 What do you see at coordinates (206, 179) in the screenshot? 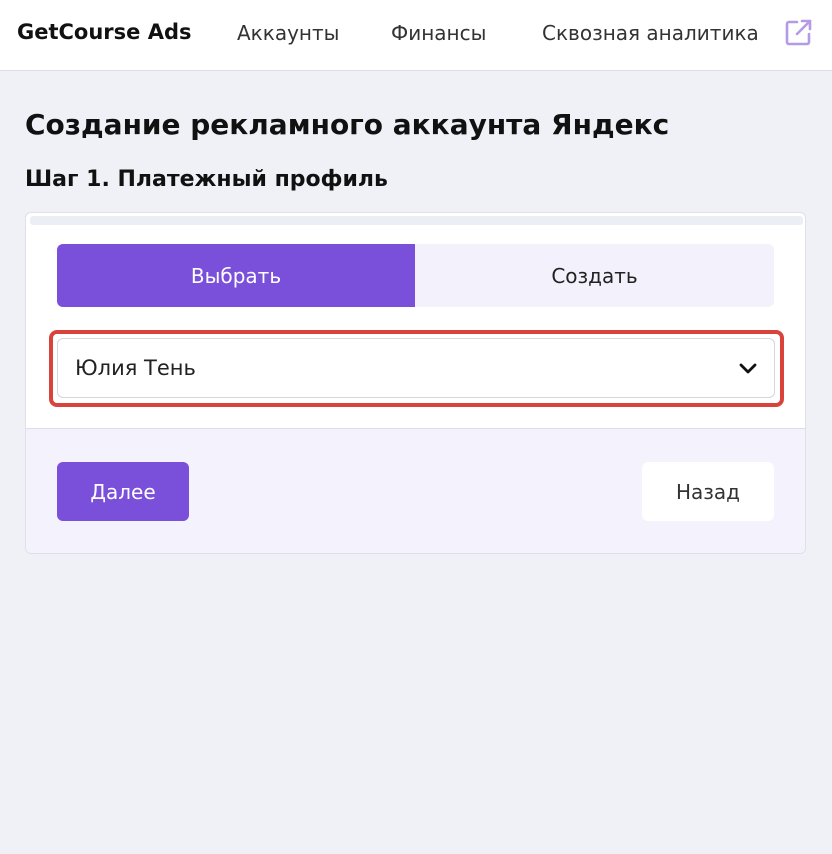
I see `step-title: Шаг 1. Платежный профиль` at bounding box center [206, 179].